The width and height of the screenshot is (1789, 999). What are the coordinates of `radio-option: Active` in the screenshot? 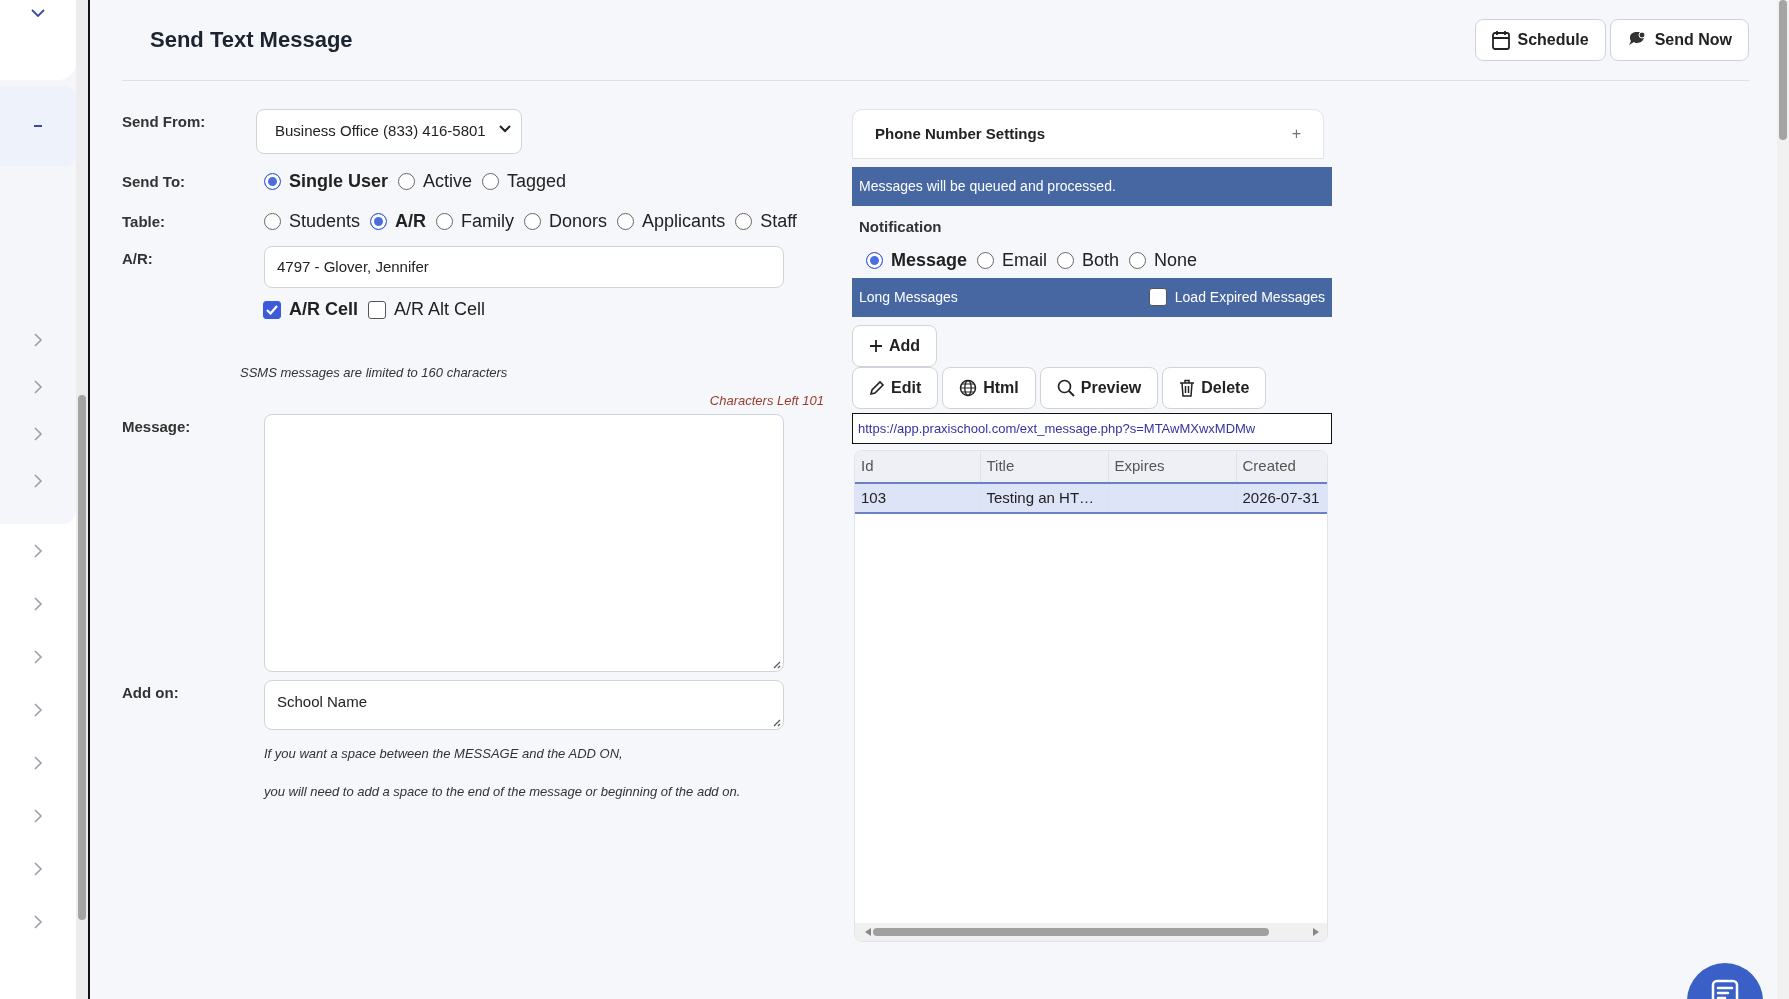 It's located at (435, 181).